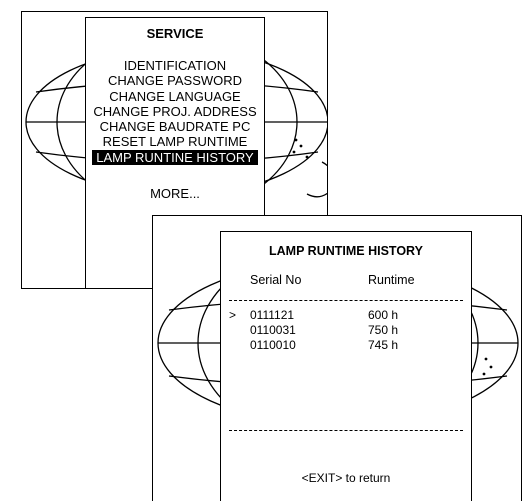 The height and width of the screenshot is (501, 525). What do you see at coordinates (276, 280) in the screenshot?
I see `column-header-serial: Serial No` at bounding box center [276, 280].